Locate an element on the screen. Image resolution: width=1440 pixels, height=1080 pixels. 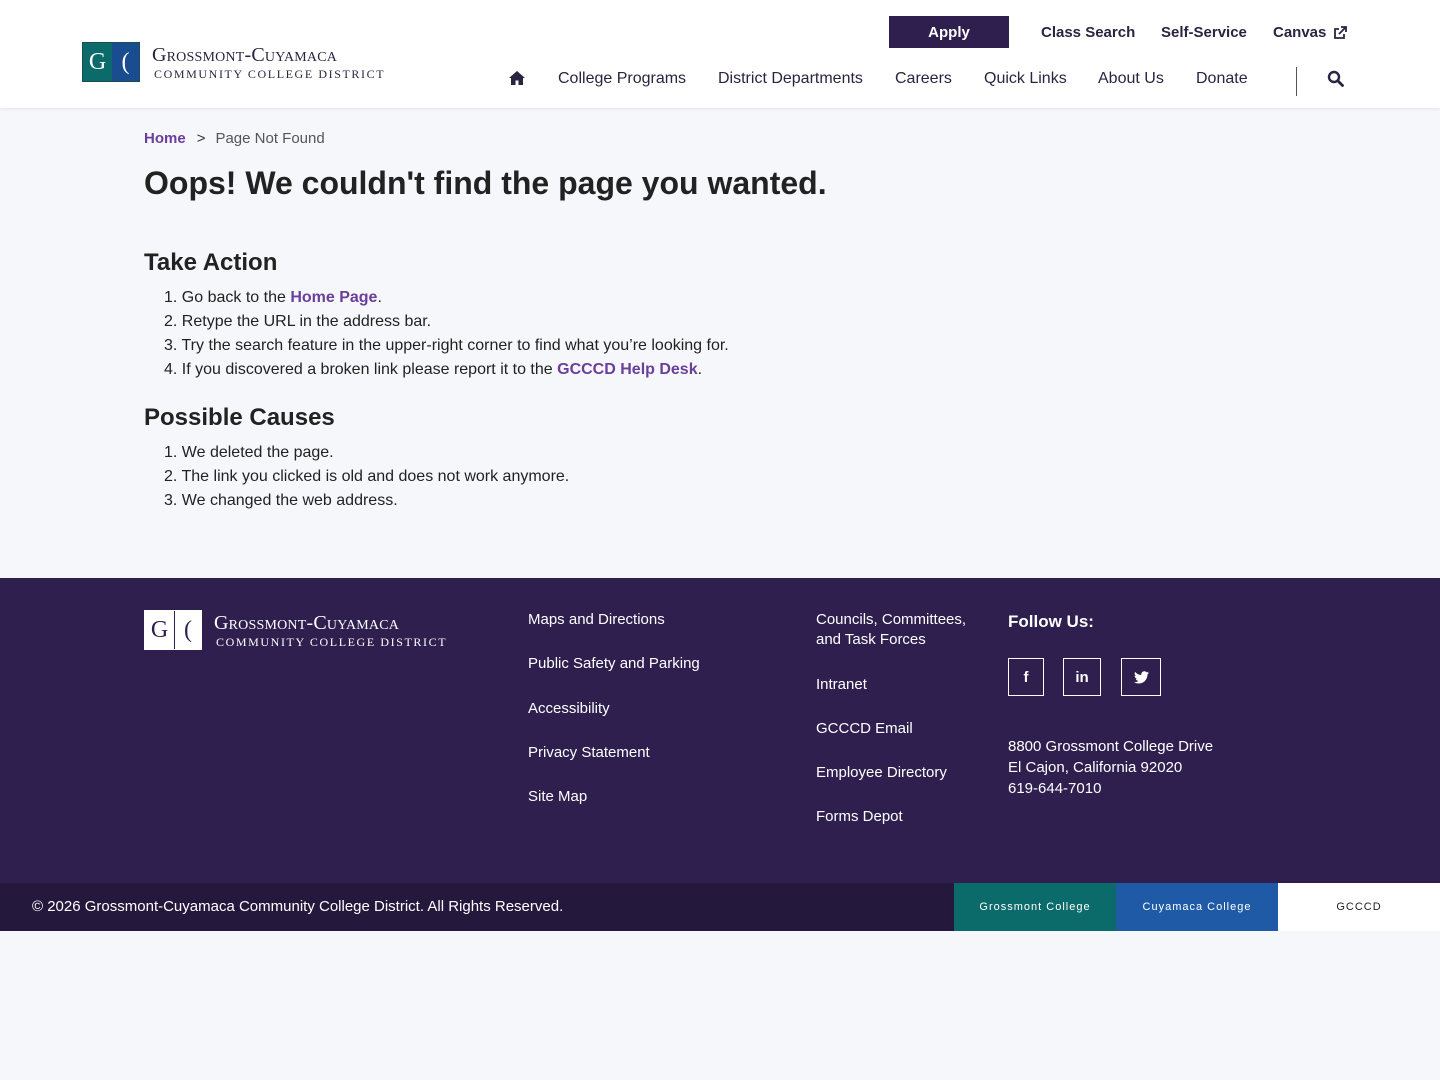
footer-link-intranet: Intranet is located at coordinates (896, 685).